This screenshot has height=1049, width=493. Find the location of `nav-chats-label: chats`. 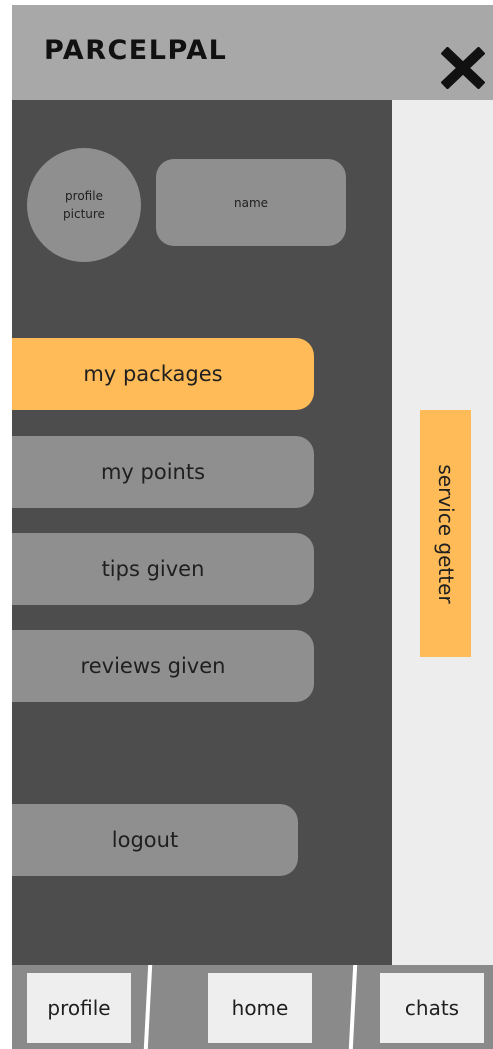

nav-chats-label: chats is located at coordinates (432, 1008).